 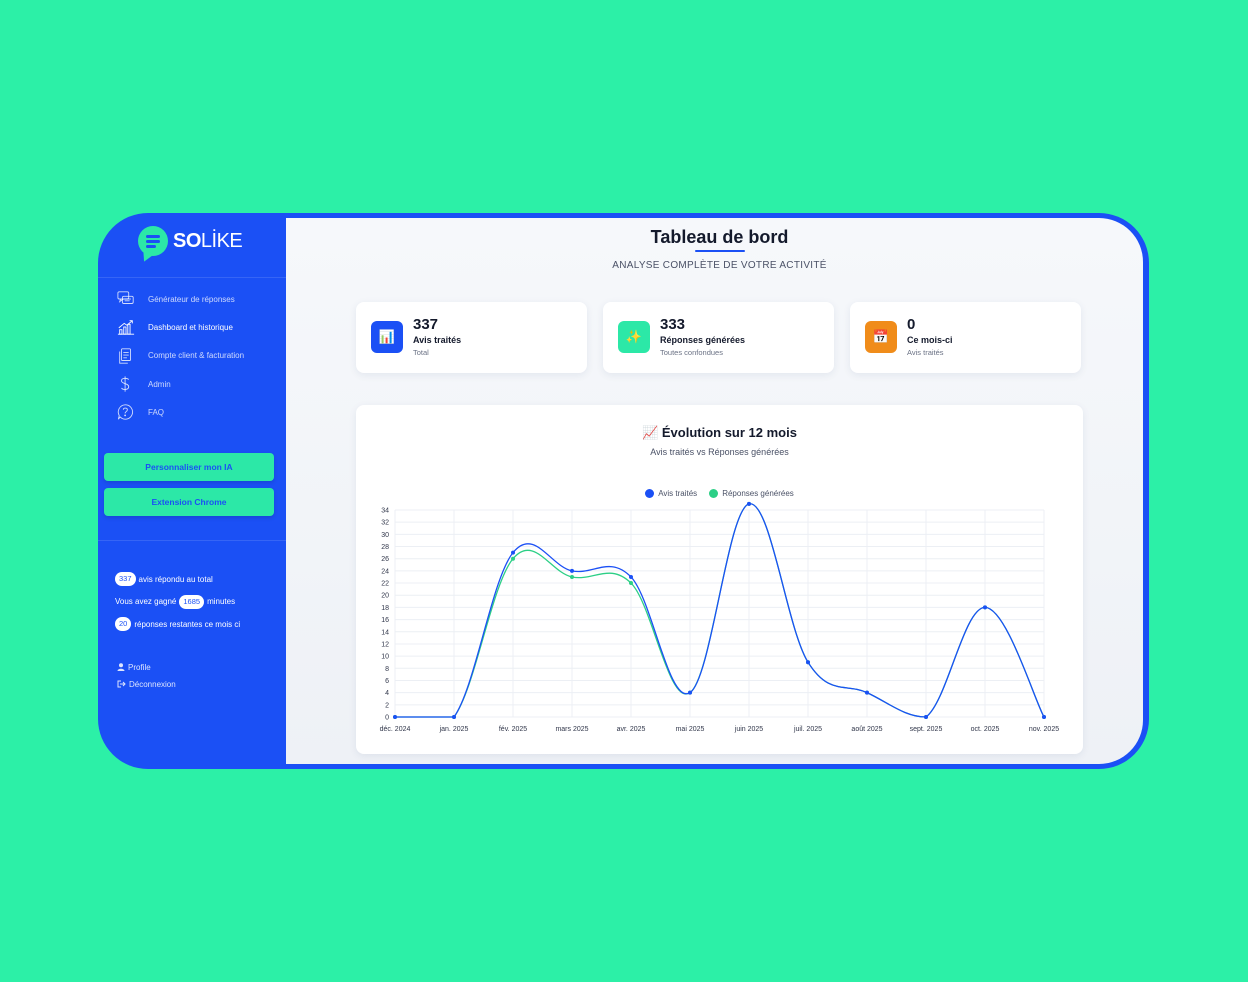 I want to click on remaining-line: 20 réponses restantes ce mois ci, so click(x=177, y=624).